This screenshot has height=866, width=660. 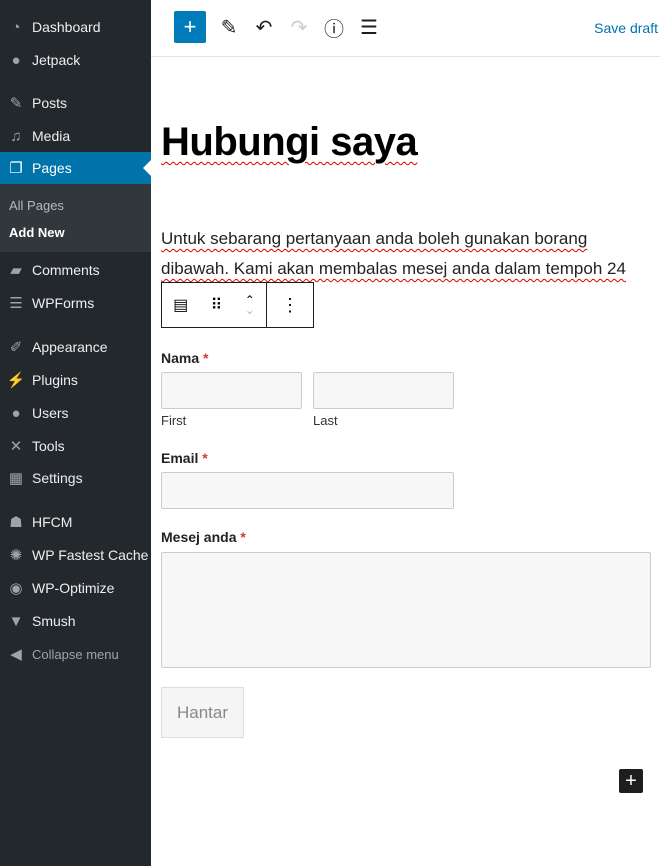 I want to click on sidebar-item-label: Collapse menu, so click(x=75, y=654).